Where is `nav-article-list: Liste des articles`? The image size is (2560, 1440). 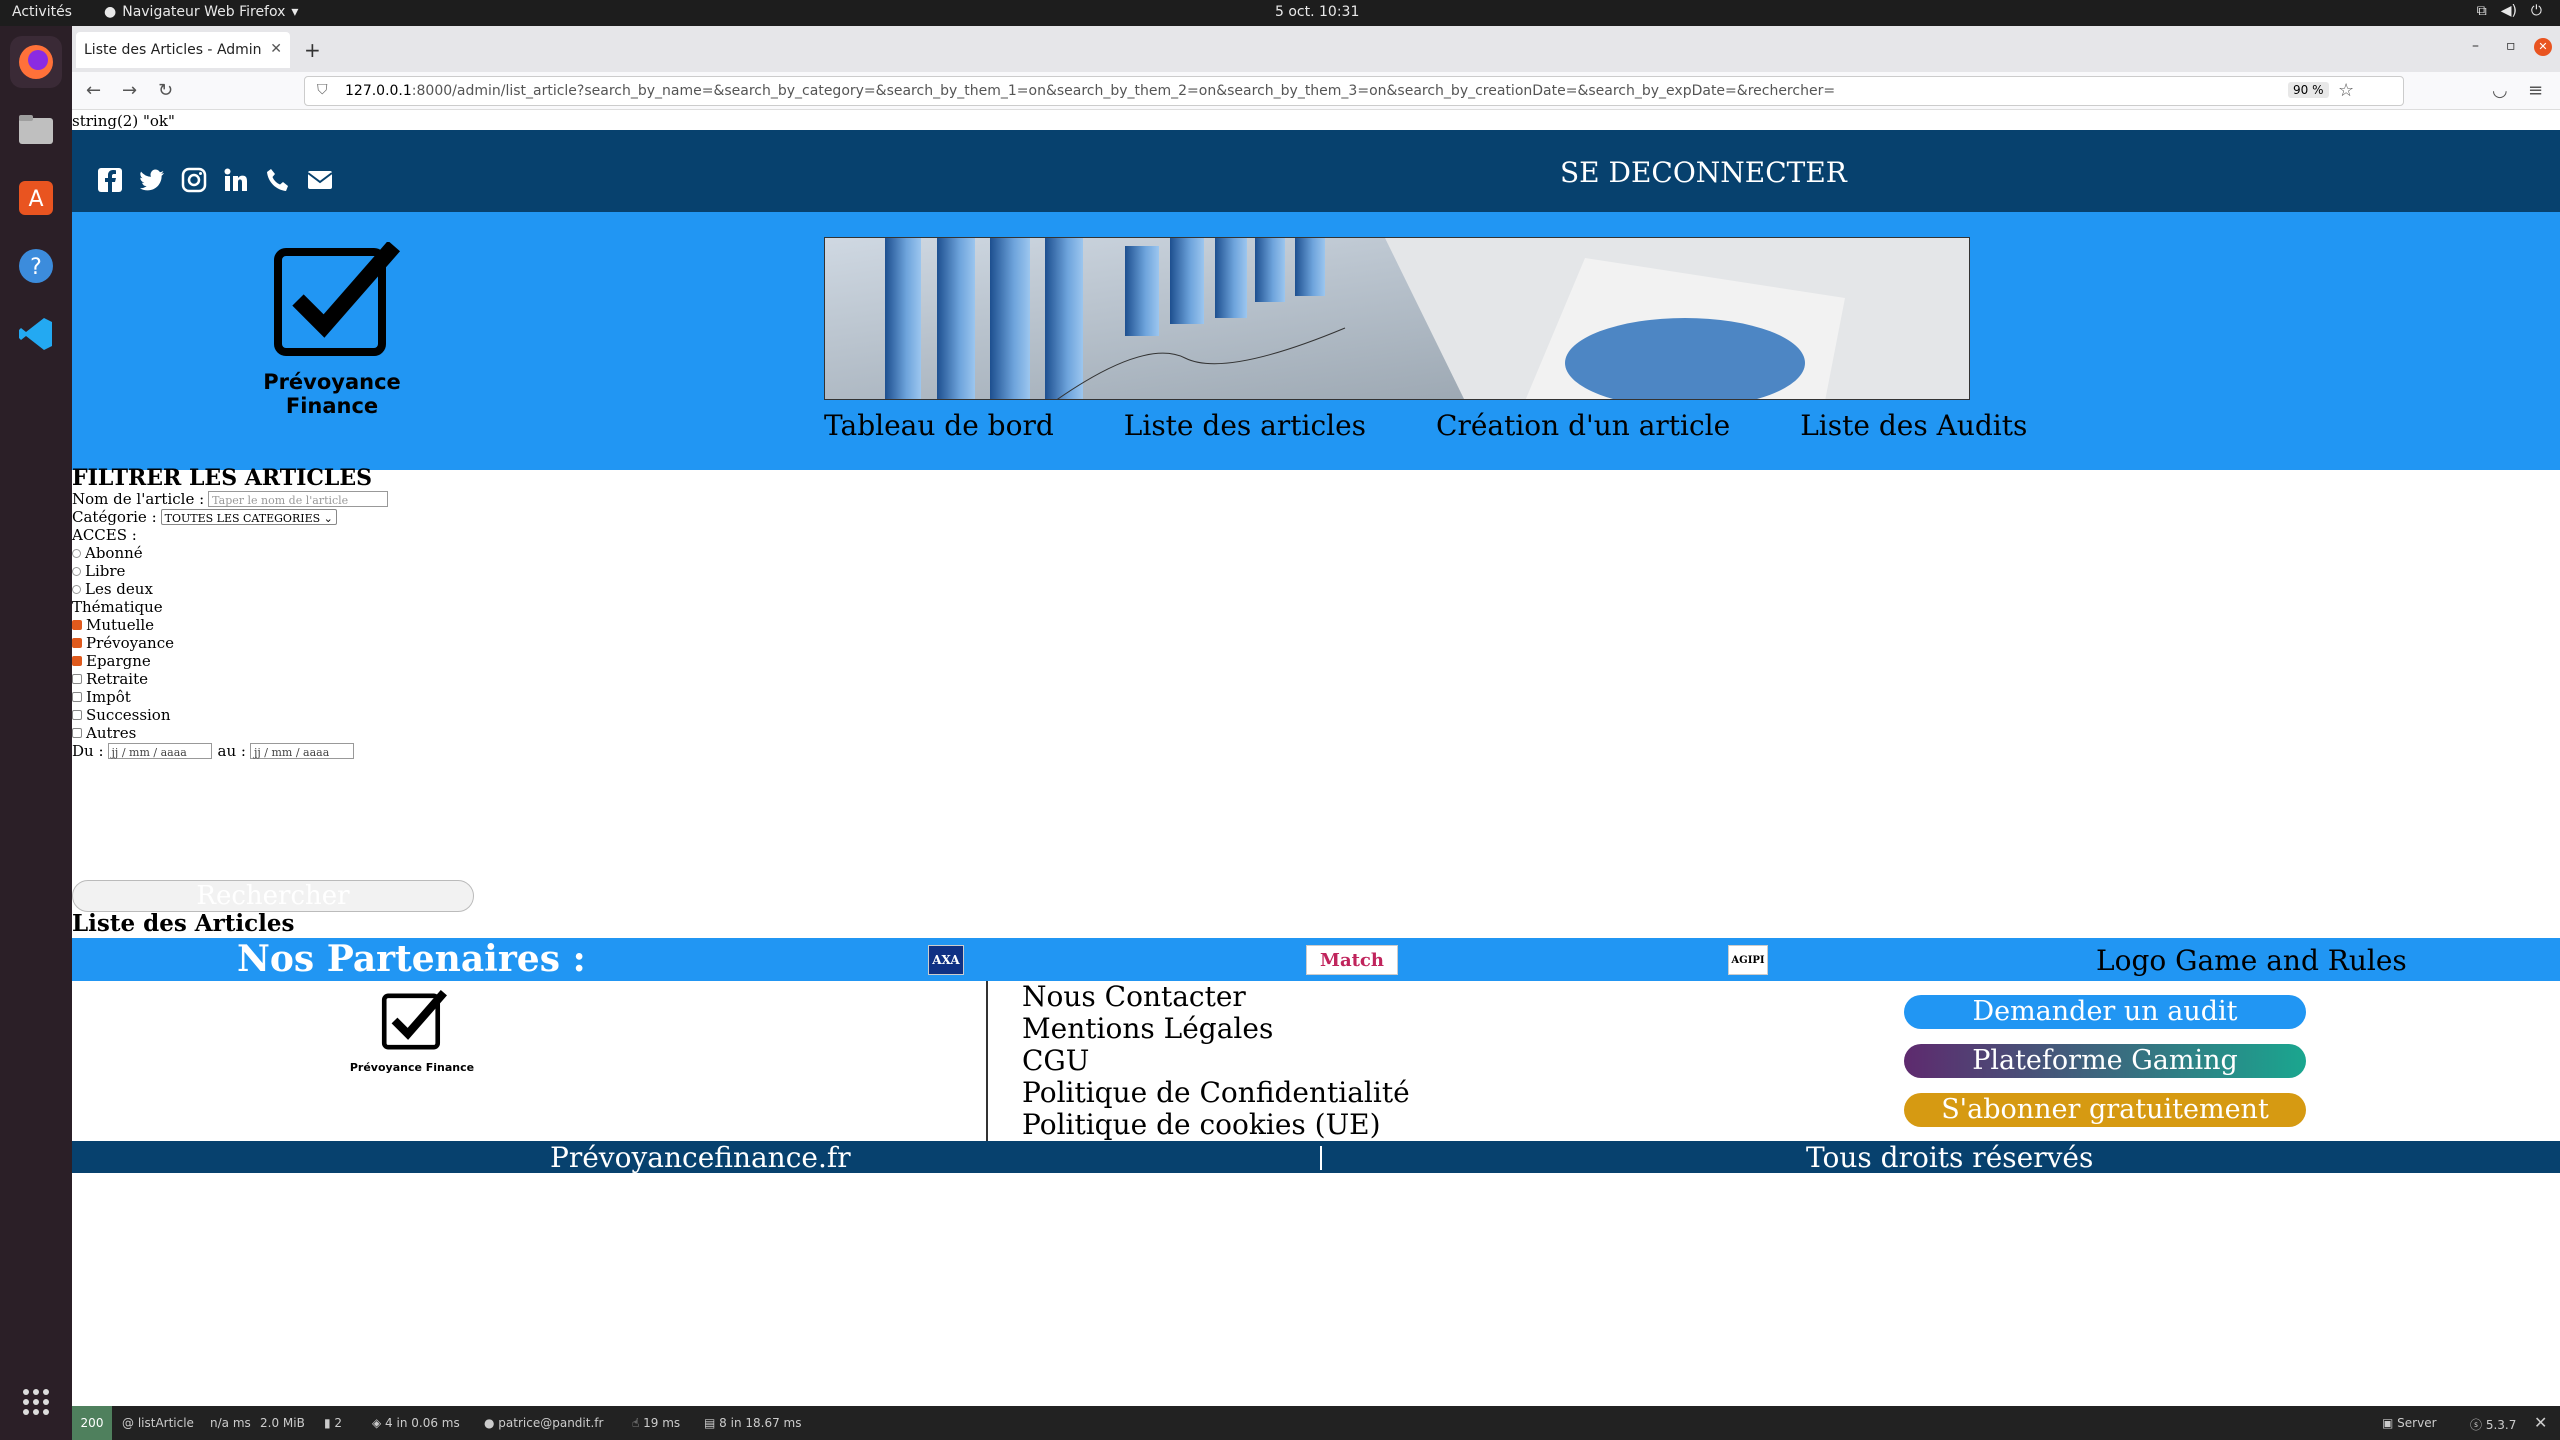
nav-article-list: Liste des articles is located at coordinates (1245, 425).